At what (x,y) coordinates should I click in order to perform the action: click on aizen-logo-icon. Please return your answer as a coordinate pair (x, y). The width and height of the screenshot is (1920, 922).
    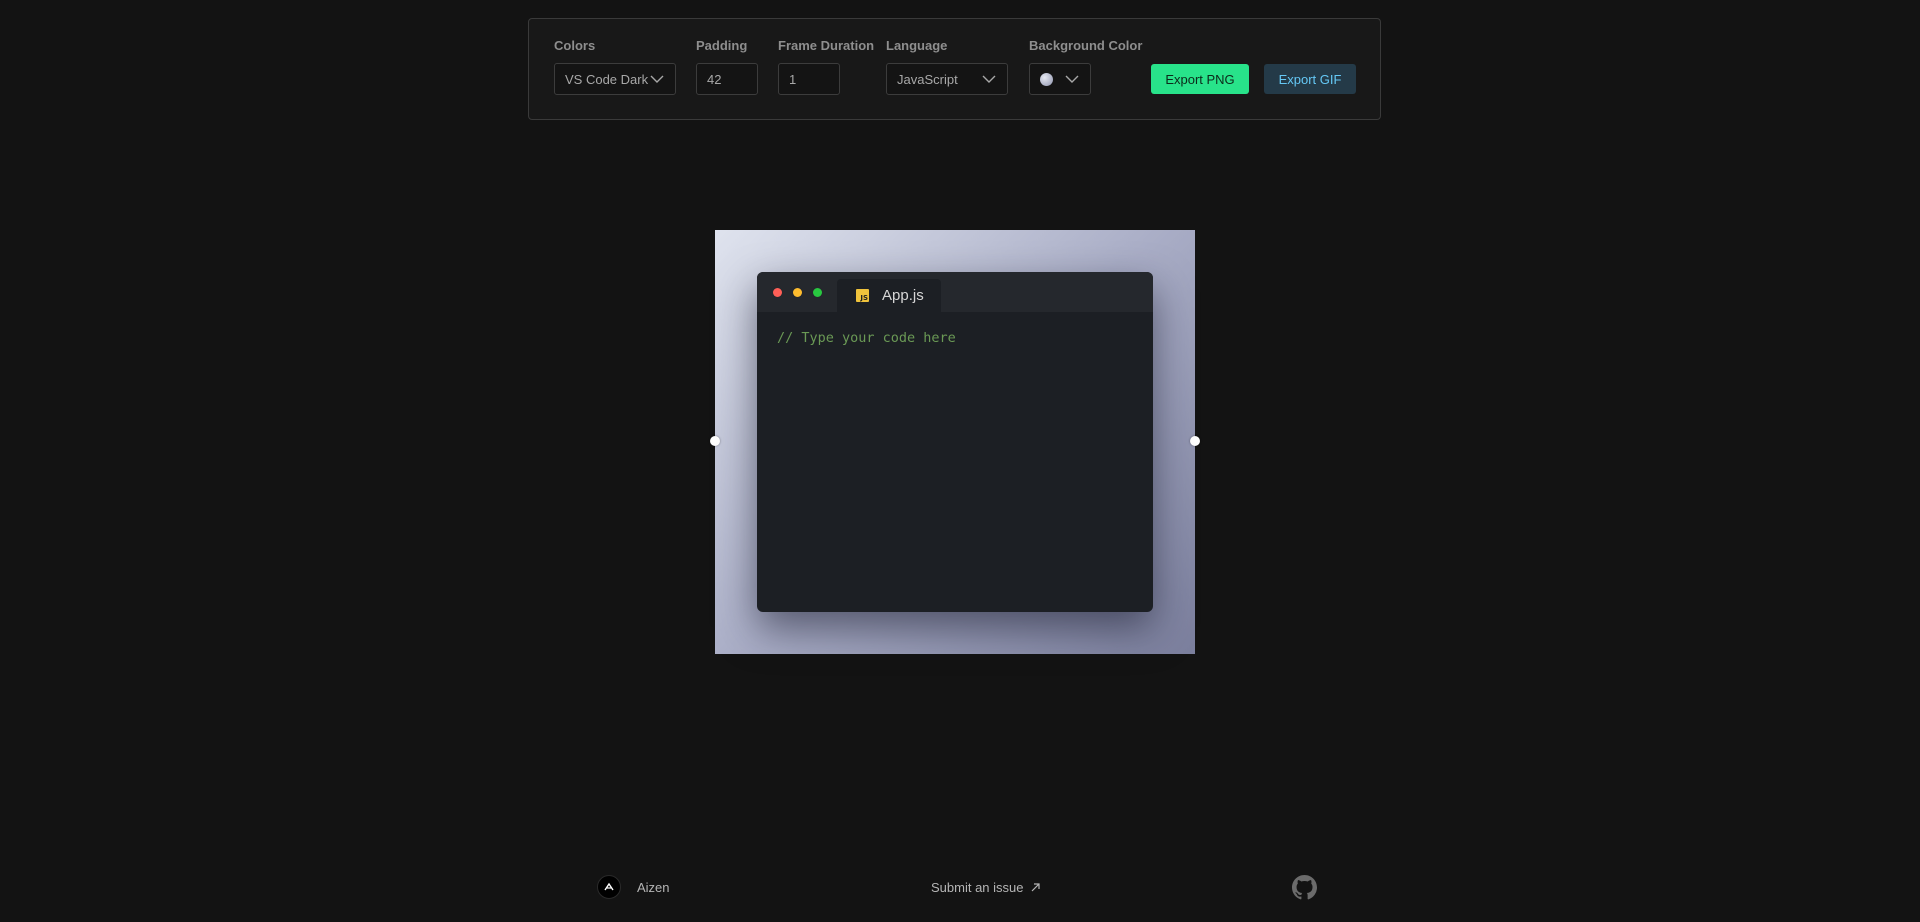
    Looking at the image, I should click on (609, 887).